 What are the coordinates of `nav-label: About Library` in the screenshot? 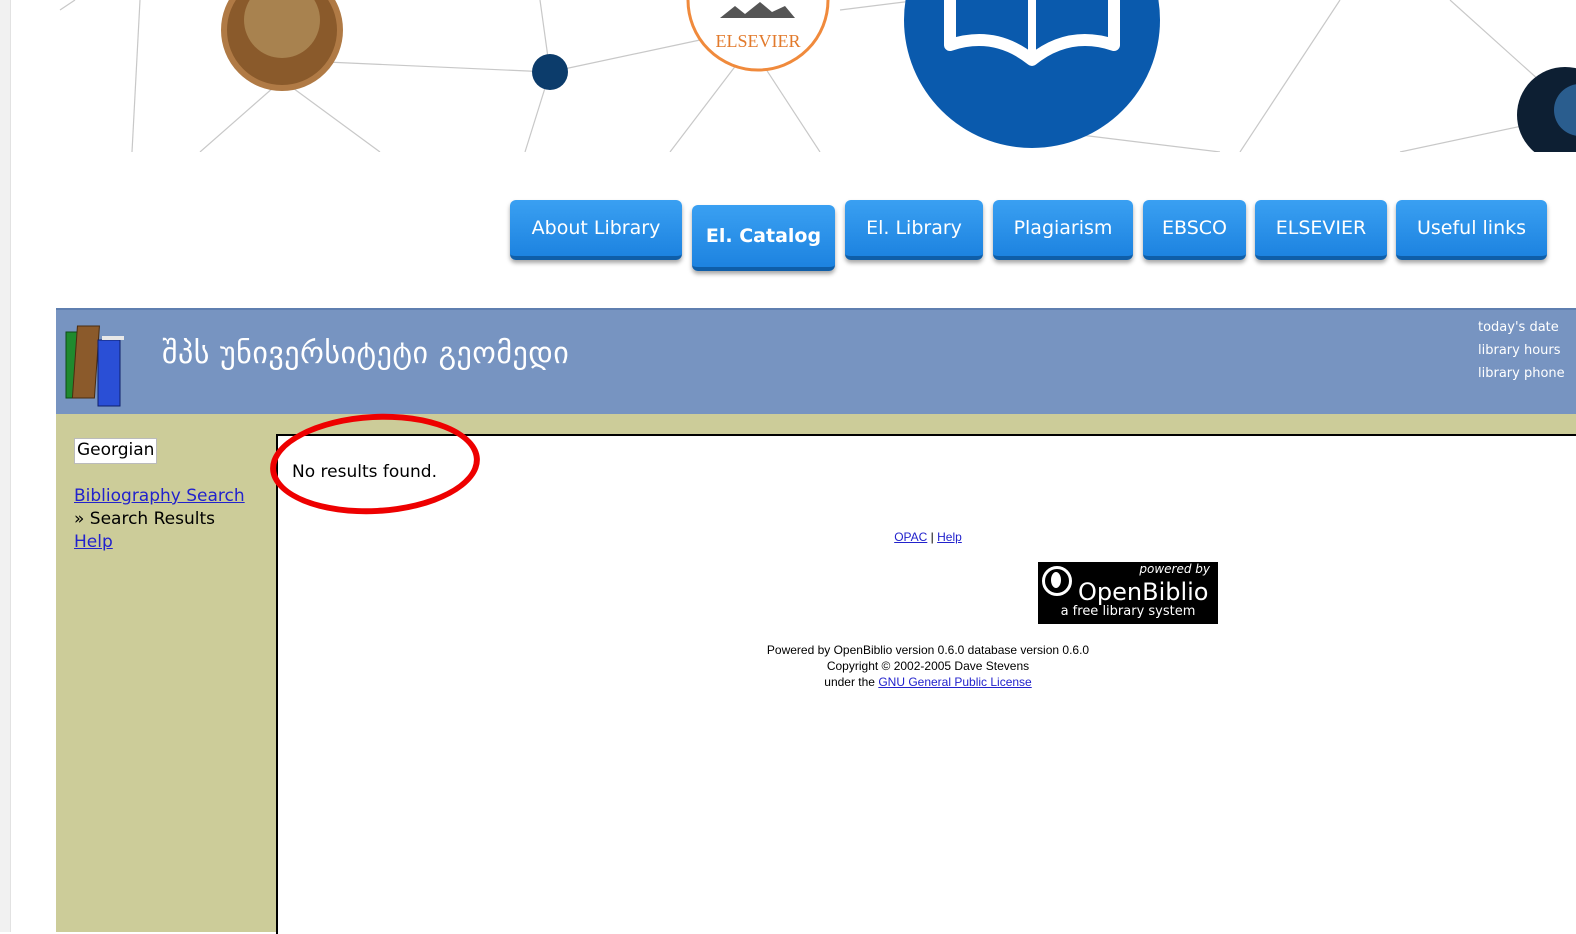 It's located at (596, 228).